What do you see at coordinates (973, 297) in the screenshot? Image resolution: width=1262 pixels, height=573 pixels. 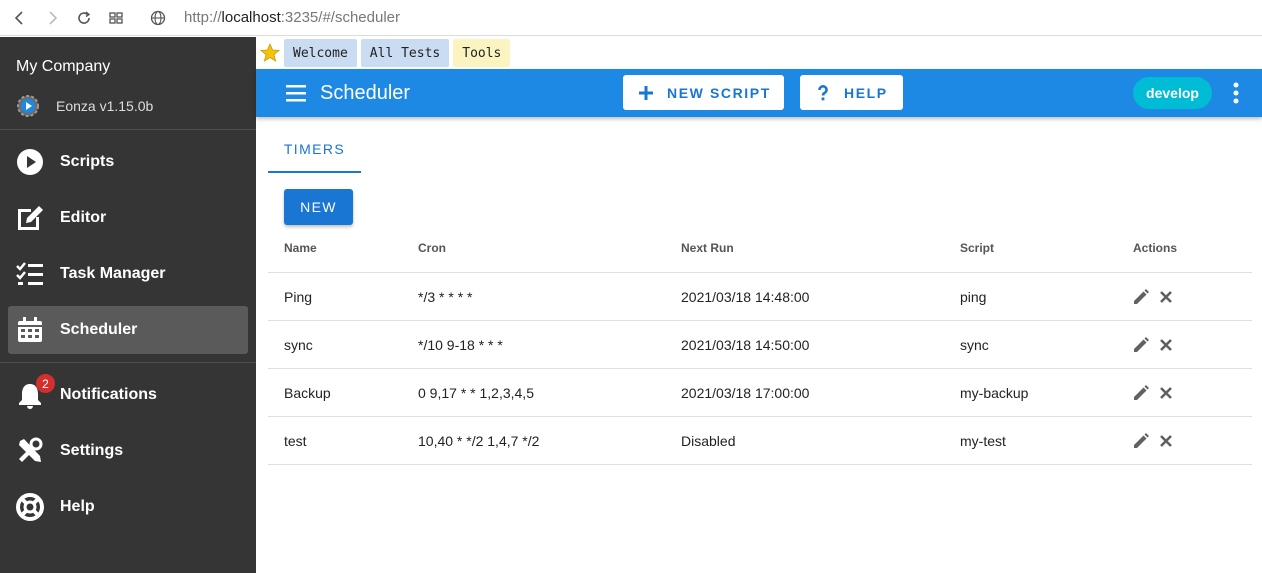 I see `cell-script: ping` at bounding box center [973, 297].